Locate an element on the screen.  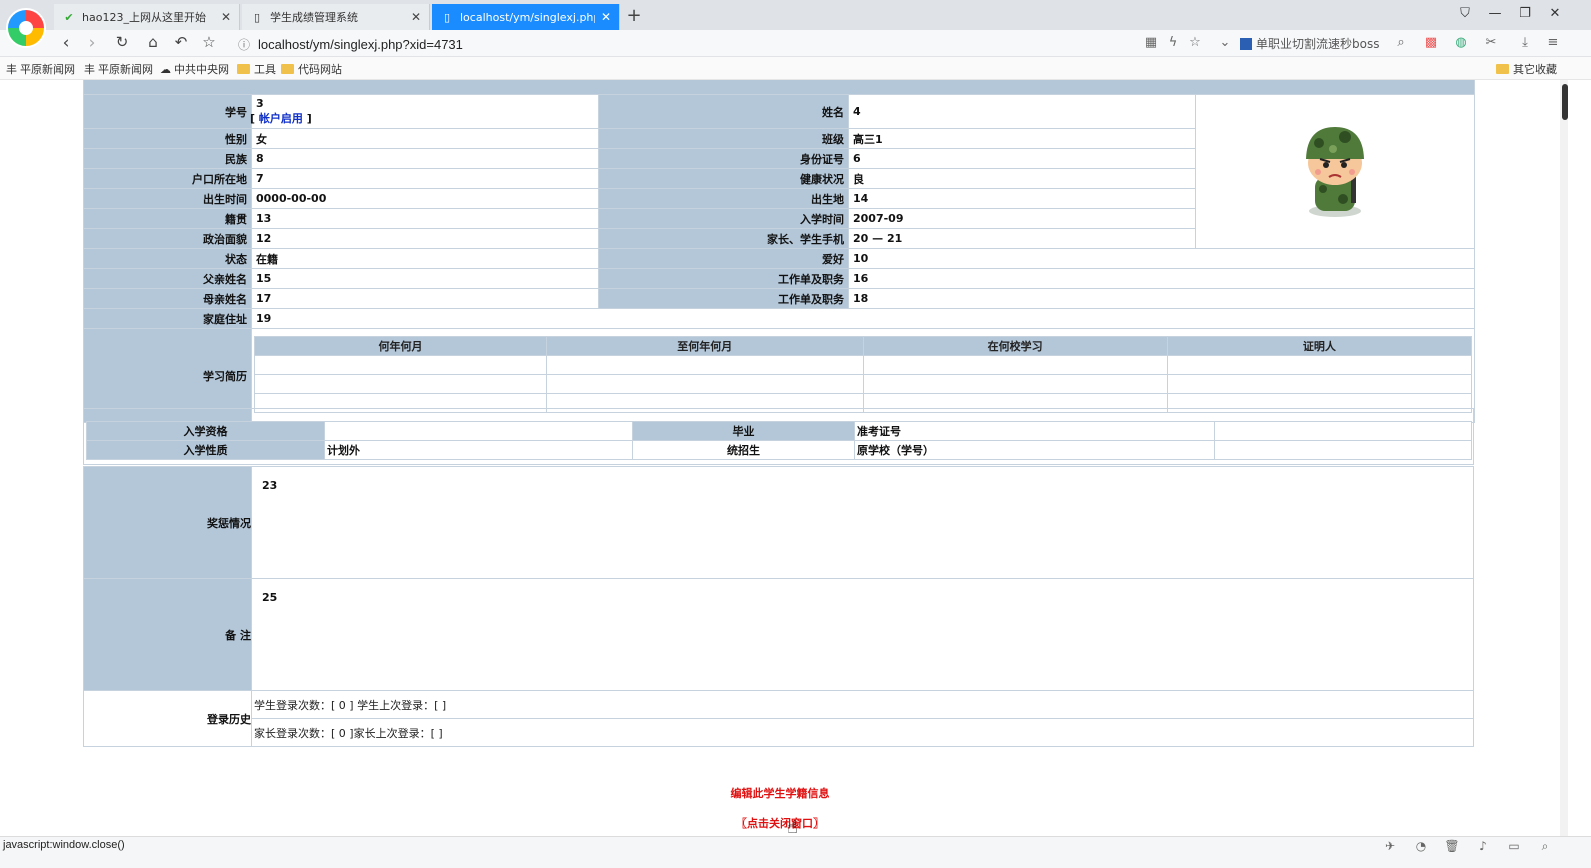
qr-icon: ▦ is located at coordinates (1151, 42).